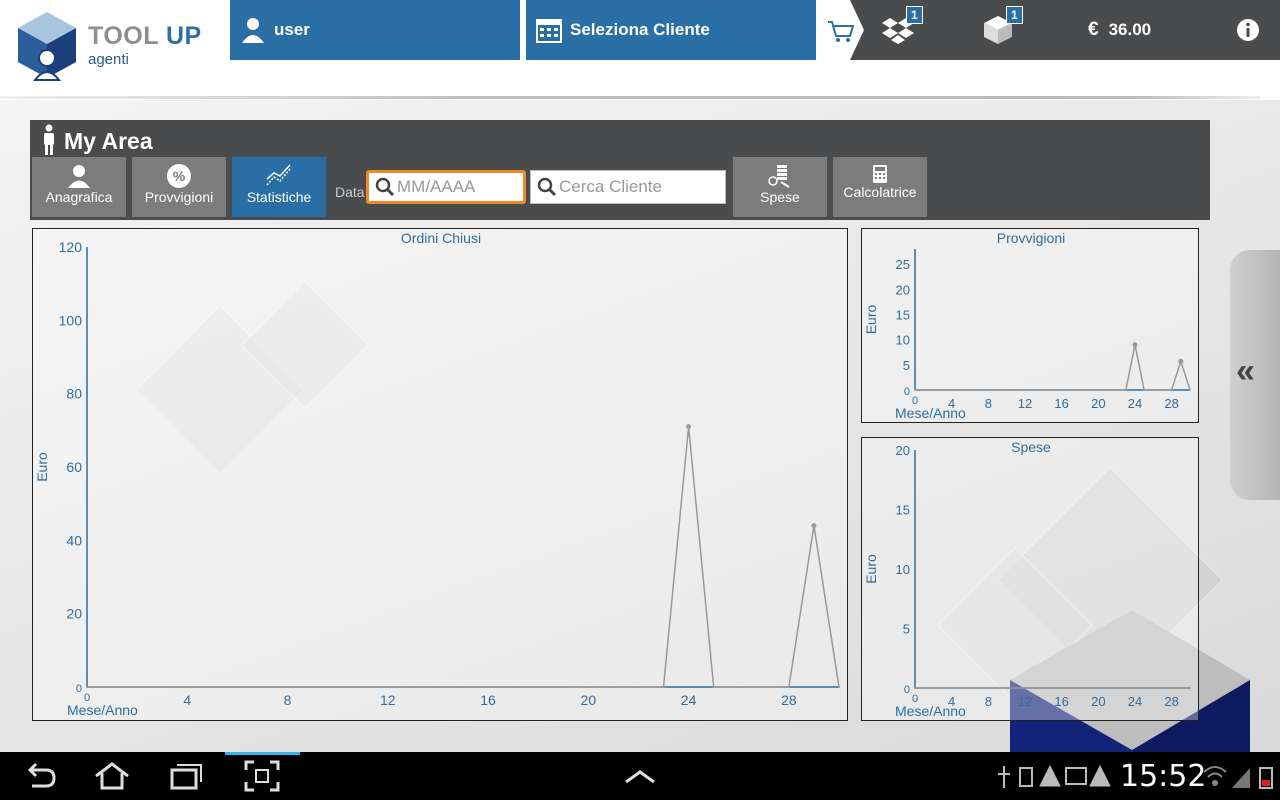 This screenshot has width=1280, height=800. What do you see at coordinates (74, 394) in the screenshot?
I see `y-tick-label: 80` at bounding box center [74, 394].